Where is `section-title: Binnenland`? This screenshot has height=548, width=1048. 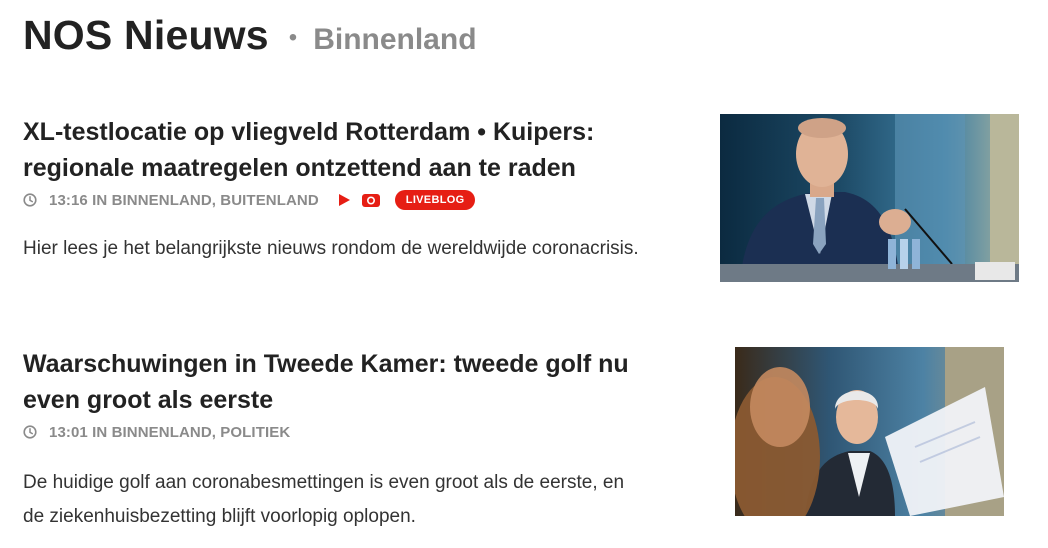 section-title: Binnenland is located at coordinates (394, 40).